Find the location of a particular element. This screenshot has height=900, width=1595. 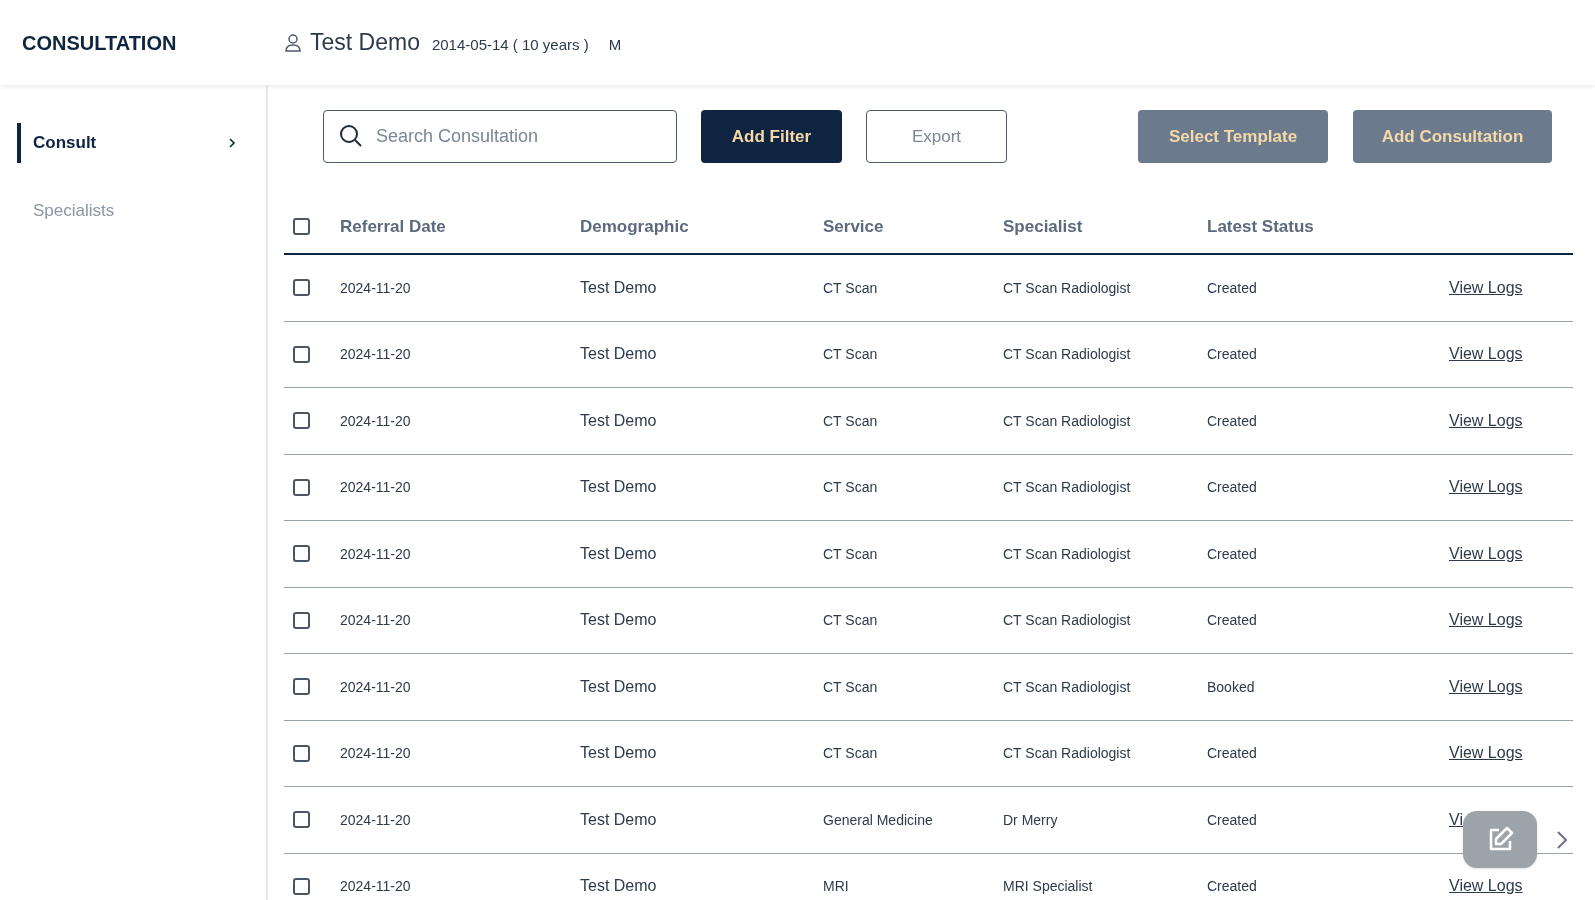

table-cell: MRI is located at coordinates (836, 886).